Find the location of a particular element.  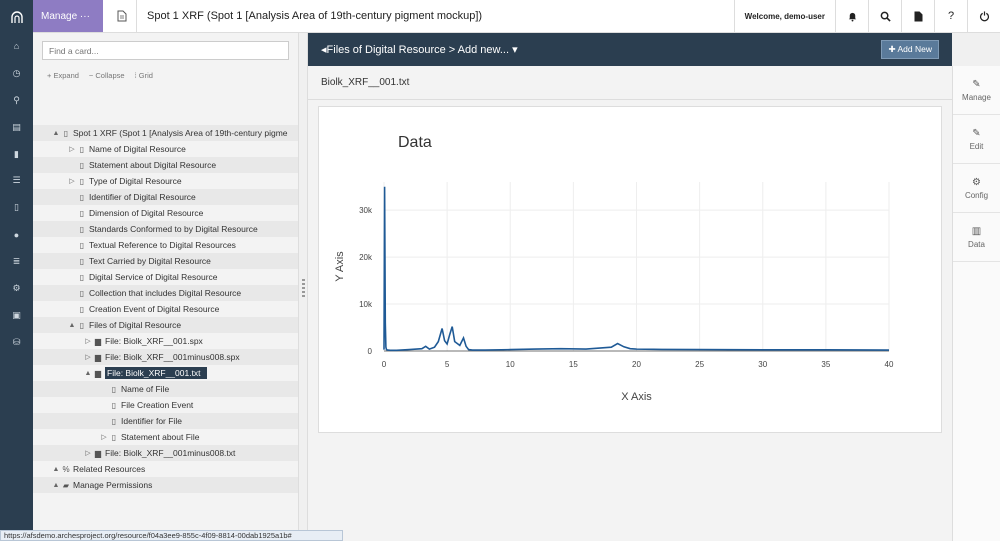

y-tick-label: 20k is located at coordinates (366, 257).